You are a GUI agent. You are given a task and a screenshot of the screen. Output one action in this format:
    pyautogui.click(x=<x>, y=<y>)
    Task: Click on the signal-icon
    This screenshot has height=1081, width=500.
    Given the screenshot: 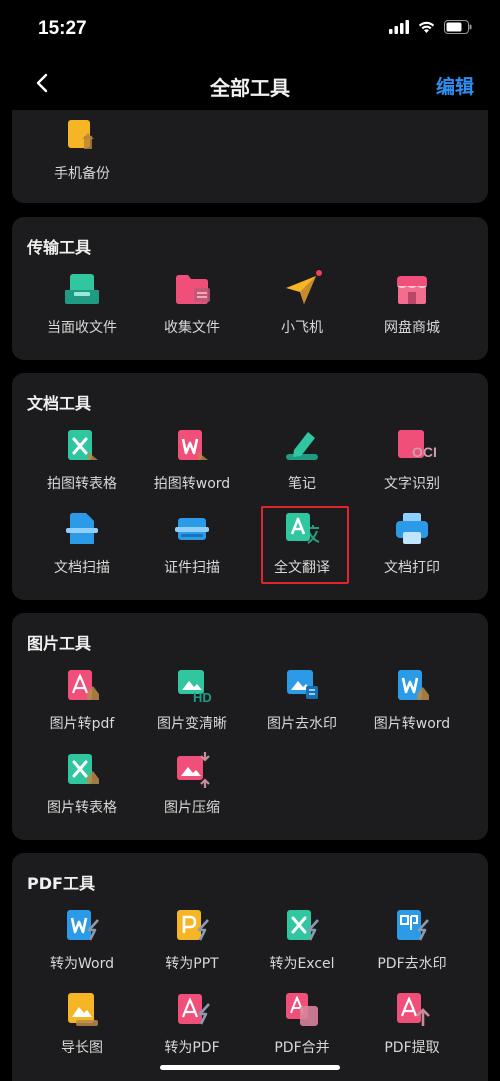 What is the action you would take?
    pyautogui.click(x=399, y=27)
    